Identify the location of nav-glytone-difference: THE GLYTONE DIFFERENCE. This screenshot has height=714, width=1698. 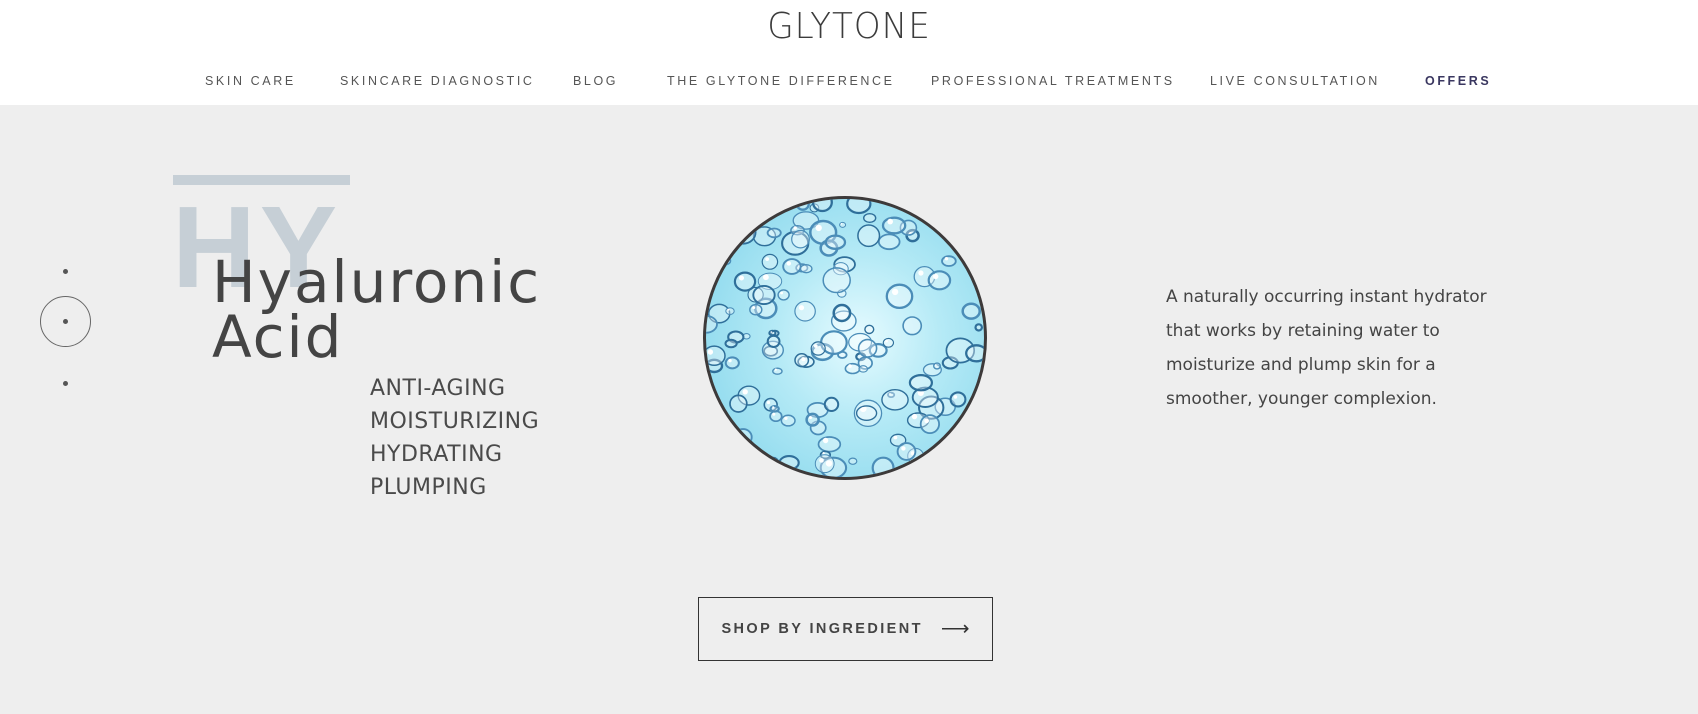
(781, 81).